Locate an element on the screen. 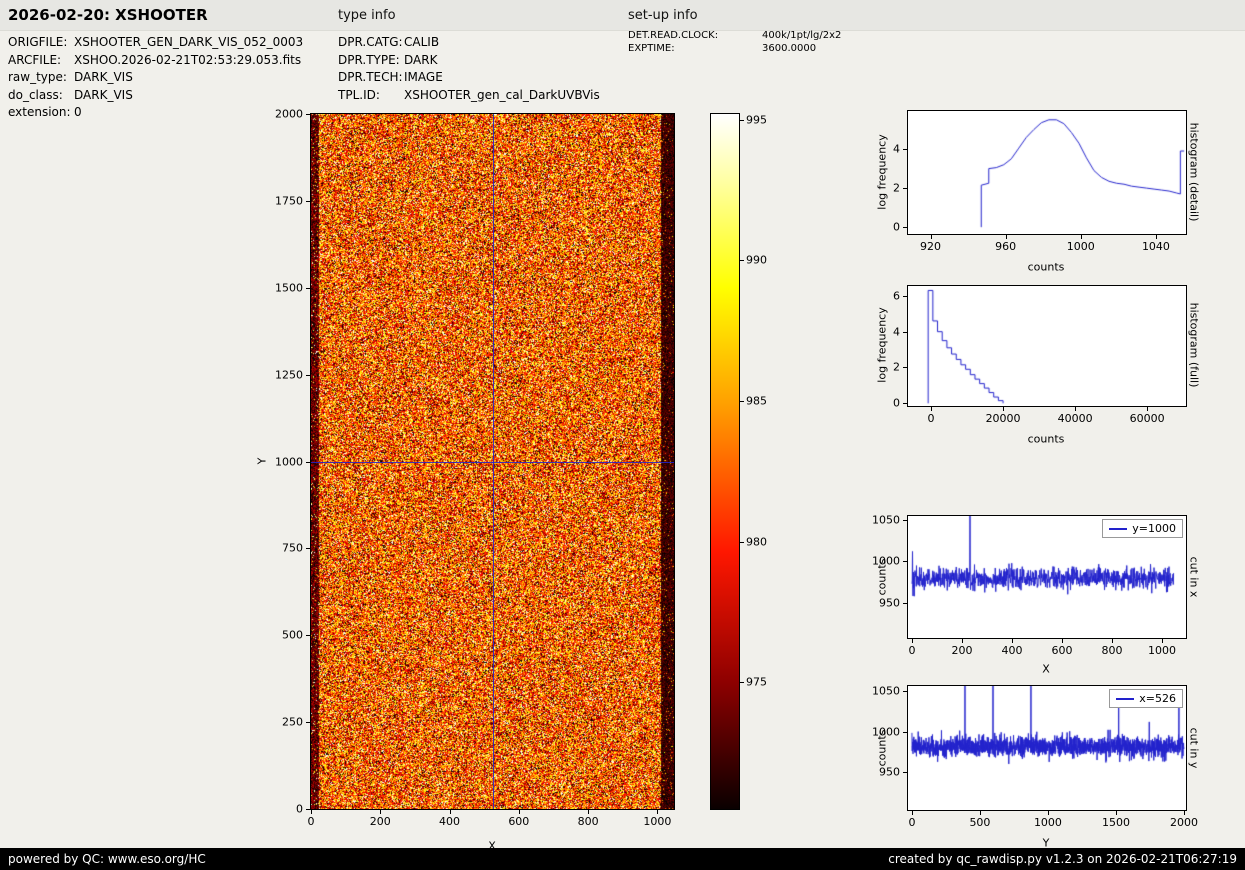  metadata-row: ORIGFILE: XSHOOTER_GEN_DARK_VIS_052_0003 is located at coordinates (155, 43).